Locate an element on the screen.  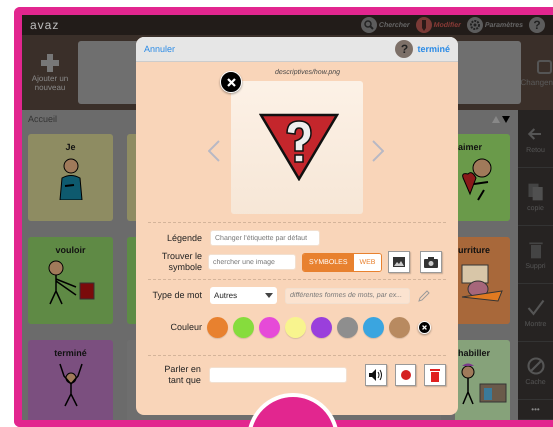
symbol-tile: terminé is located at coordinates (70, 380).